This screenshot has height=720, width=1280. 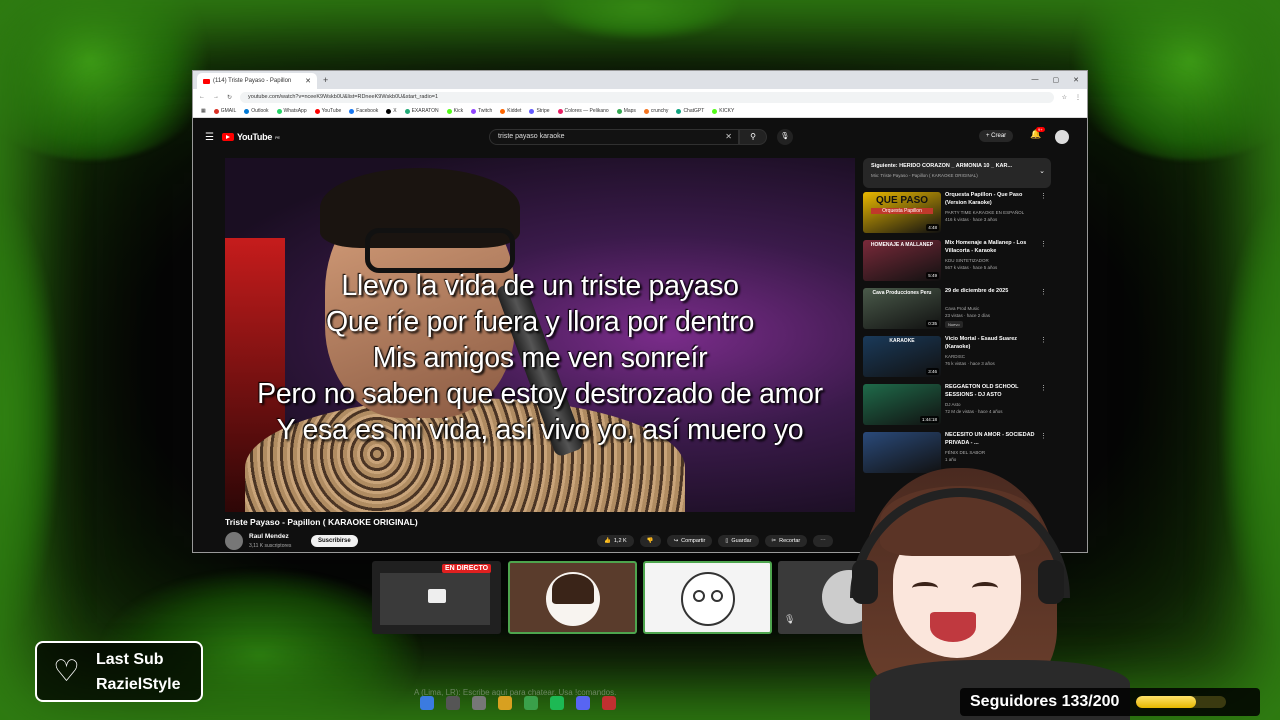 What do you see at coordinates (1042, 171) in the screenshot?
I see `chevron-down-icon: ⌄` at bounding box center [1042, 171].